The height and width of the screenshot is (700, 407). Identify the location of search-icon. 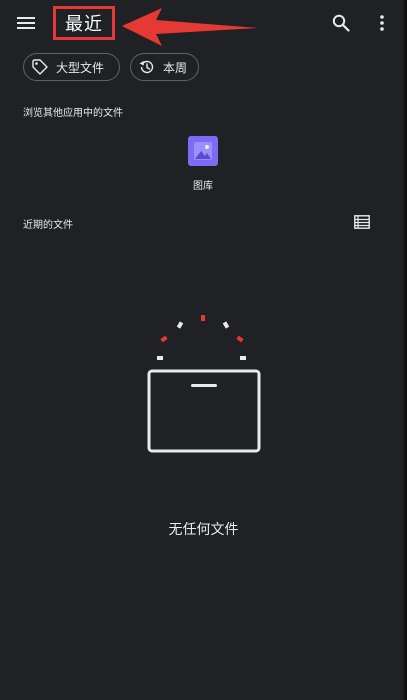
(341, 23).